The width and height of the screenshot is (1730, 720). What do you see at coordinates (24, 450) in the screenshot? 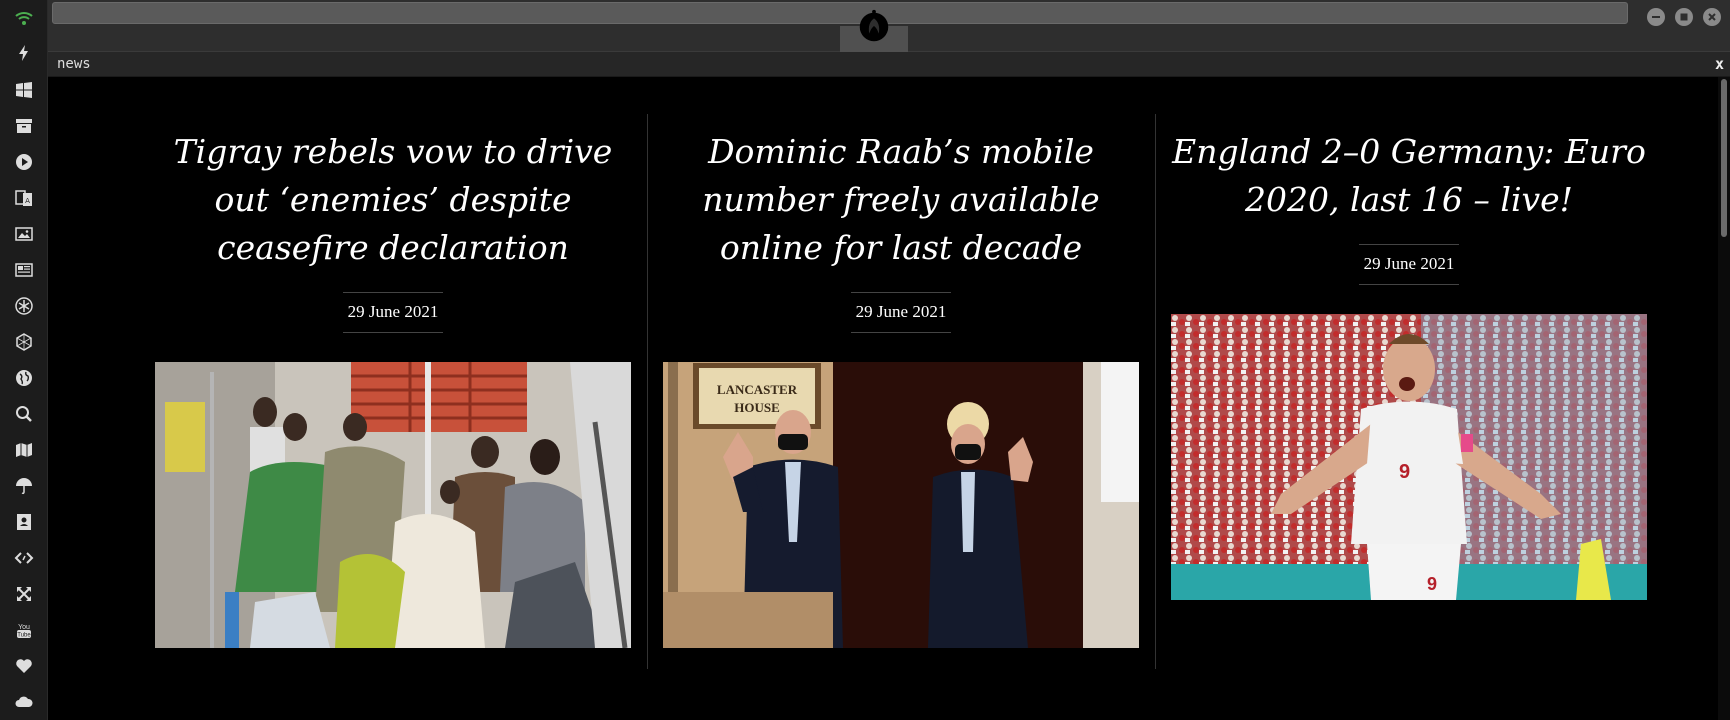
I see `map-icon` at bounding box center [24, 450].